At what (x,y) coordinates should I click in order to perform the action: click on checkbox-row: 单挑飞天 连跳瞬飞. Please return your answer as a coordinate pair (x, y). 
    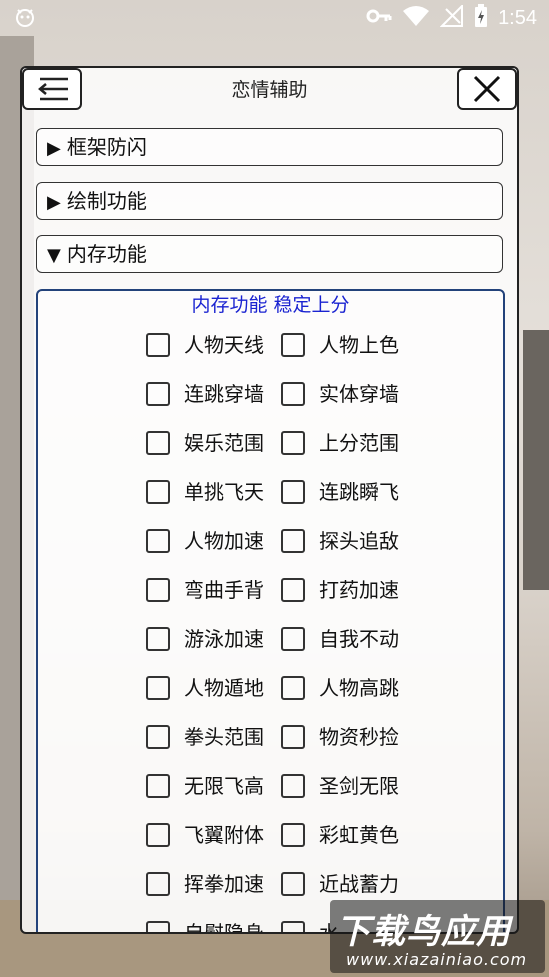
    Looking at the image, I should click on (296, 492).